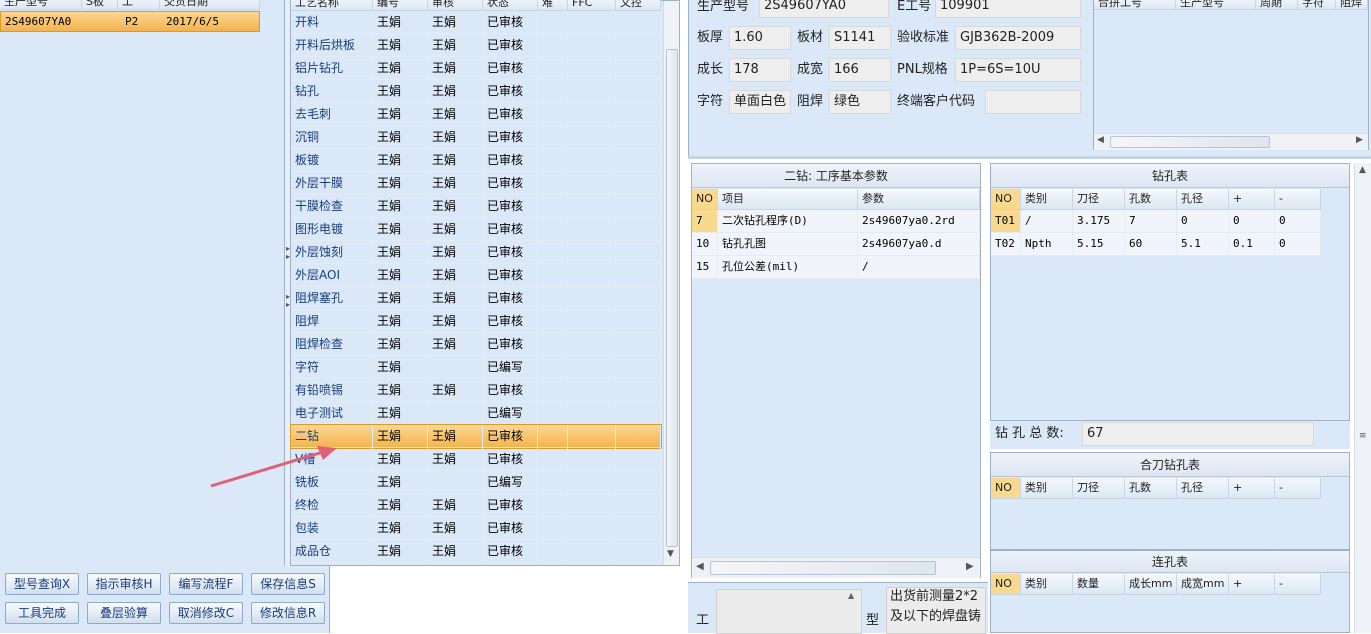 The image size is (1371, 634). Describe the element at coordinates (476, 114) in the screenshot. I see `process-row: 去毛刺 王娟 王娟 已审核` at that location.